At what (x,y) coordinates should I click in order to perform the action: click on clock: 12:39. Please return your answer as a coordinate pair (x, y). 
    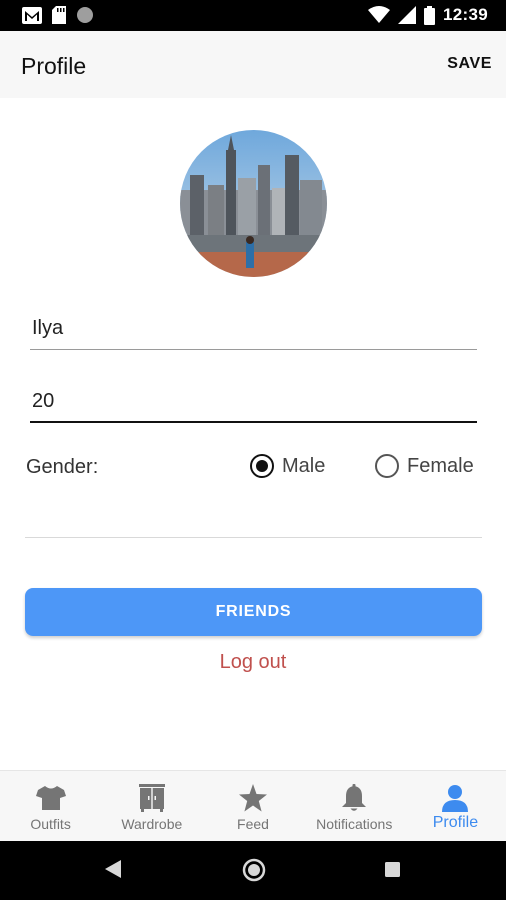
    Looking at the image, I should click on (465, 14).